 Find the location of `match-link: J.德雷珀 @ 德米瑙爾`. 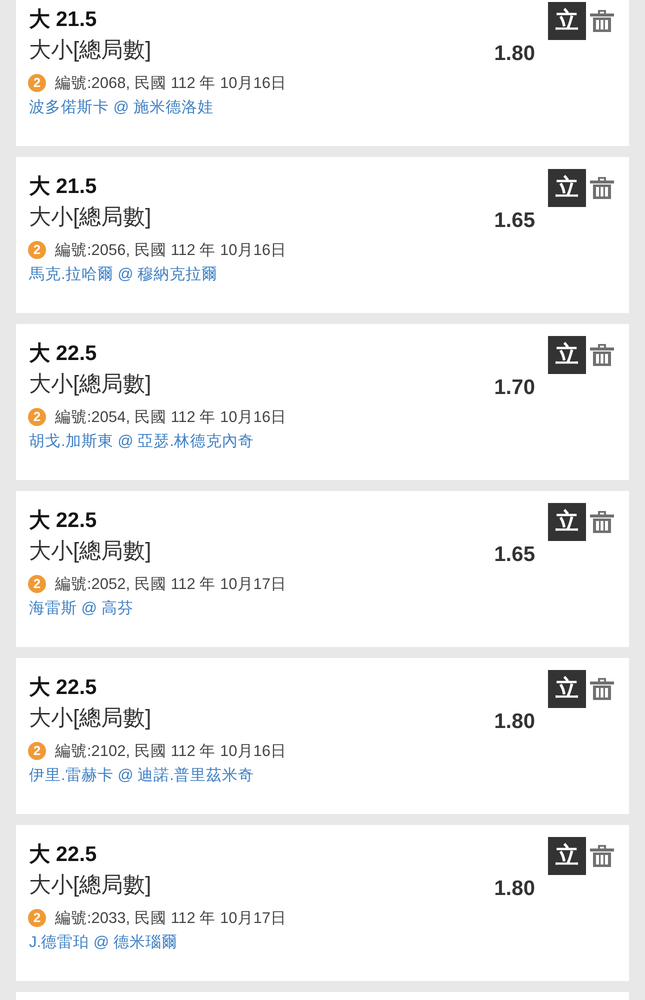

match-link: J.德雷珀 @ 德米瑙爾 is located at coordinates (103, 942).